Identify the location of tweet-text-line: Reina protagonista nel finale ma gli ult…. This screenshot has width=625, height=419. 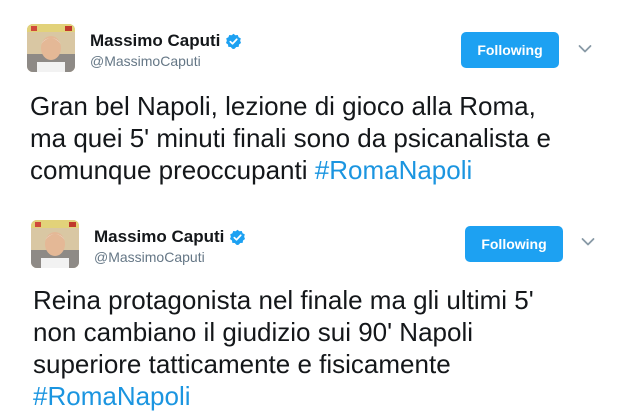
(283, 300).